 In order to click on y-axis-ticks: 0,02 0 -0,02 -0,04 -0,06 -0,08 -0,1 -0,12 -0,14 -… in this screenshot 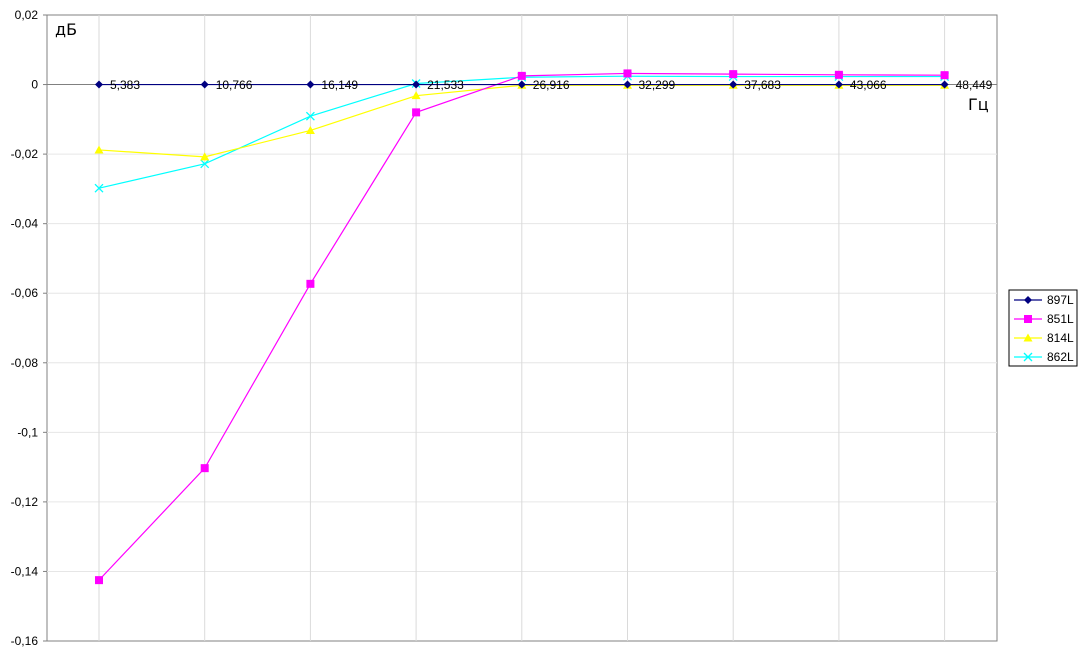, I will do `click(29, 328)`.